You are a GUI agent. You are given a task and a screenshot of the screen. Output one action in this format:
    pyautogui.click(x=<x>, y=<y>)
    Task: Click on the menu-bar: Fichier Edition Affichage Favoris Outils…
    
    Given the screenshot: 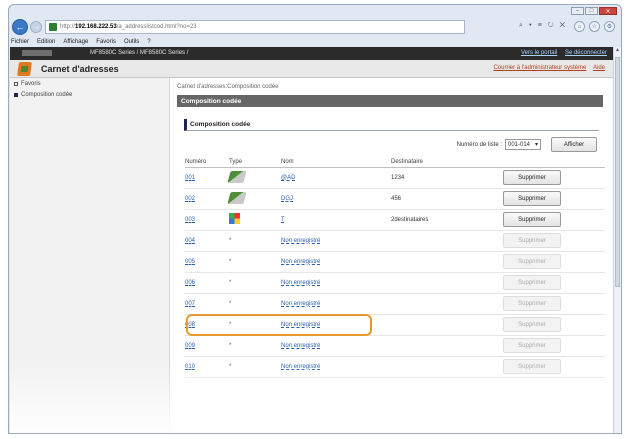 What is the action you would take?
    pyautogui.click(x=315, y=42)
    